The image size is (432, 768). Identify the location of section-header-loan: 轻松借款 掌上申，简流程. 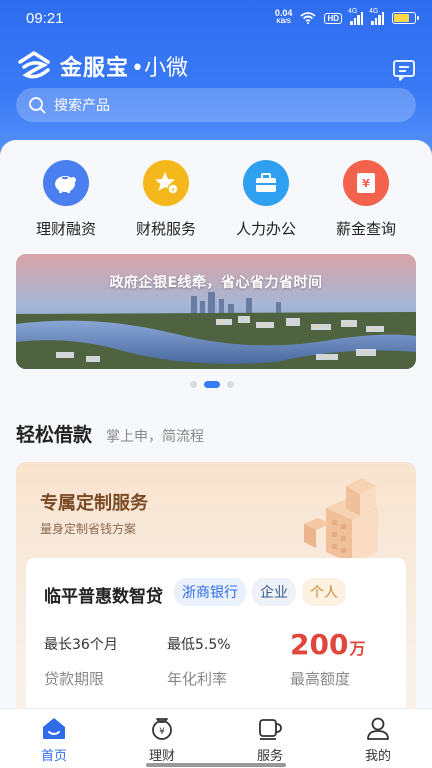
(110, 433).